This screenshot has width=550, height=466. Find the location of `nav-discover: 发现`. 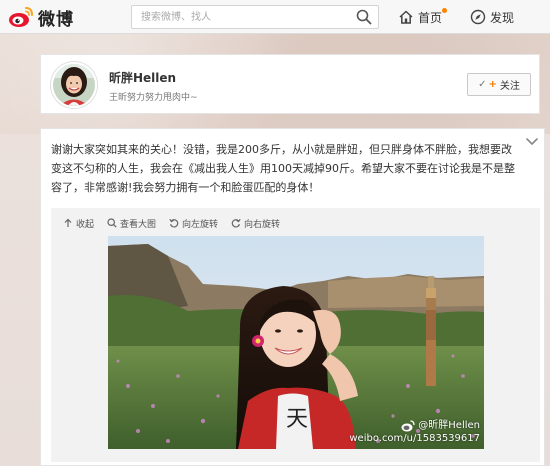

nav-discover: 发现 is located at coordinates (492, 17).